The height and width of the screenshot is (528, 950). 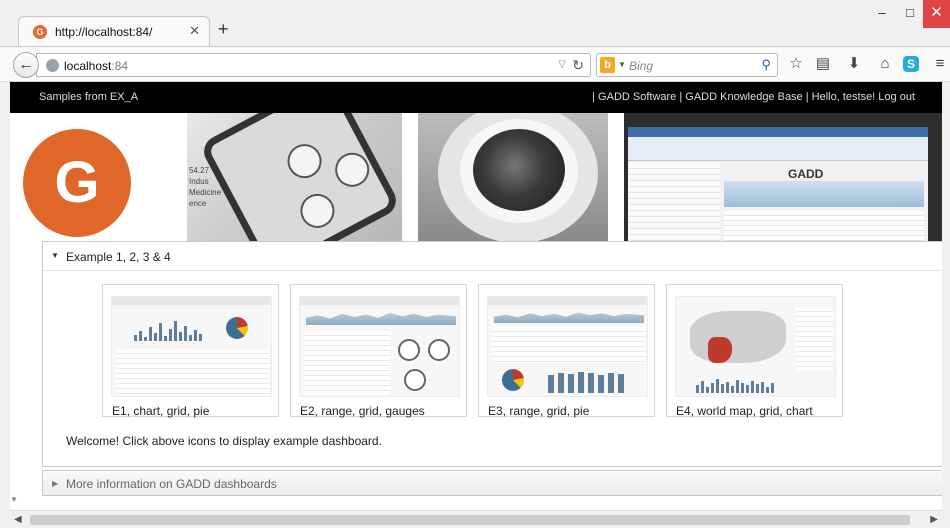 I want to click on bing-icon: b, so click(x=607, y=65).